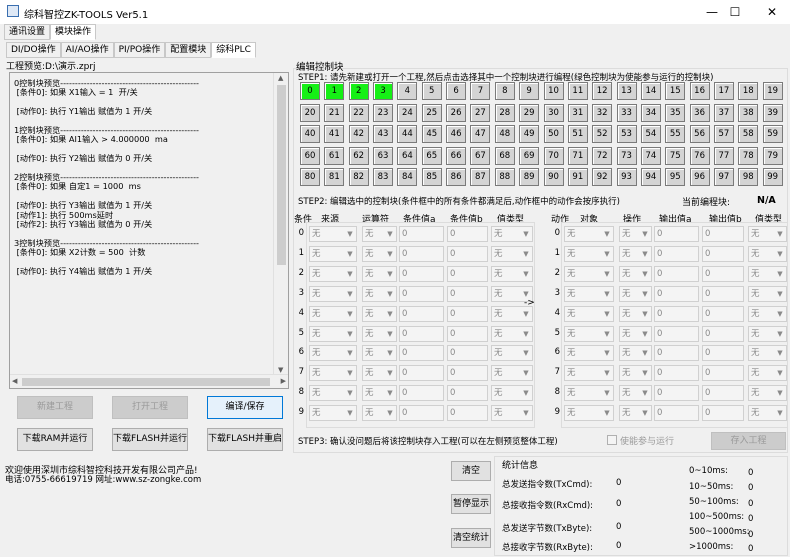 The width and height of the screenshot is (790, 557). I want to click on control-block-62: 62, so click(358, 155).